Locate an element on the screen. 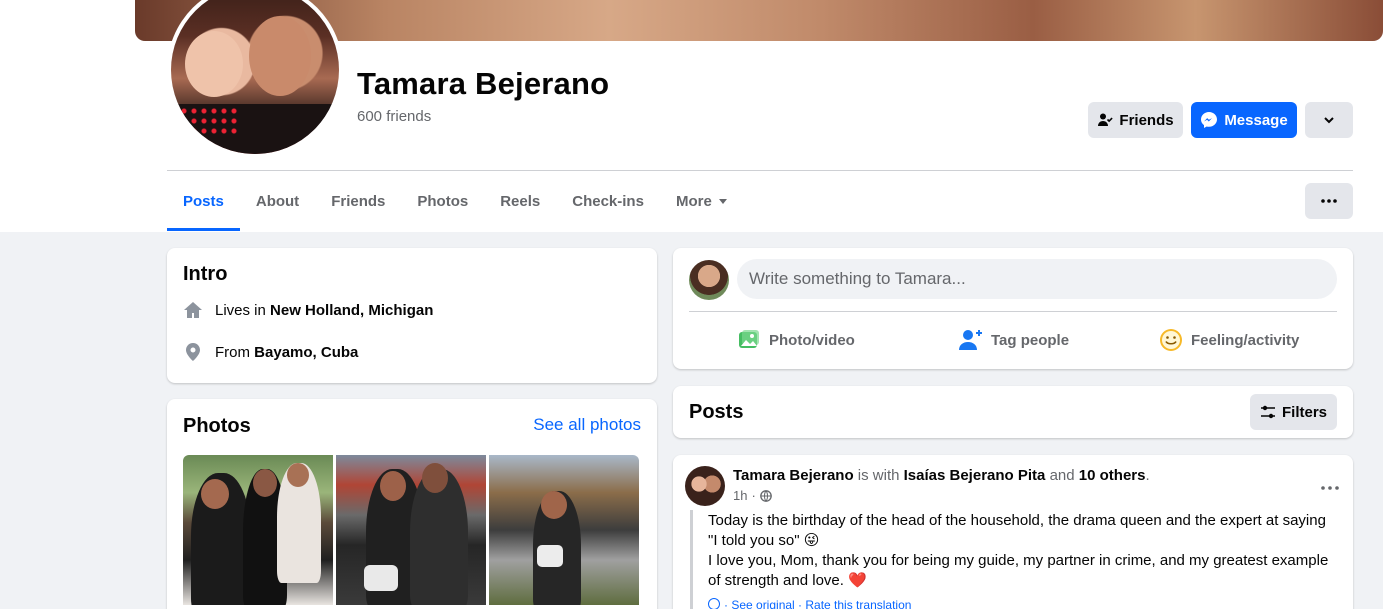  photos-title: Photos is located at coordinates (217, 426).